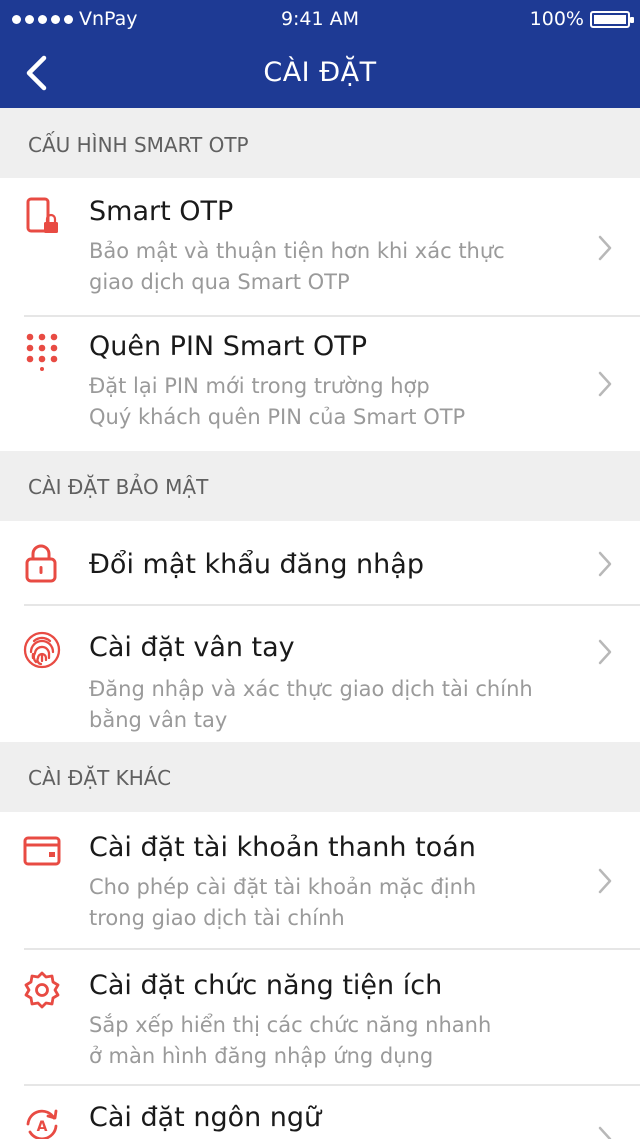 This screenshot has width=640, height=1139. I want to click on item-desc-line-1: Sắp xếp hiển thị các chức năng nhanh, so click(290, 1025).